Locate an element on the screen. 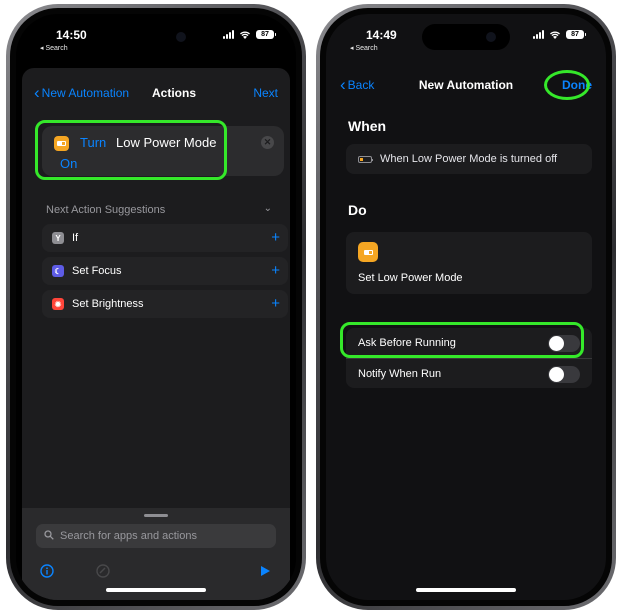 The image size is (620, 615). nav-bar: ‹ Back New Automation Done is located at coordinates (466, 86).